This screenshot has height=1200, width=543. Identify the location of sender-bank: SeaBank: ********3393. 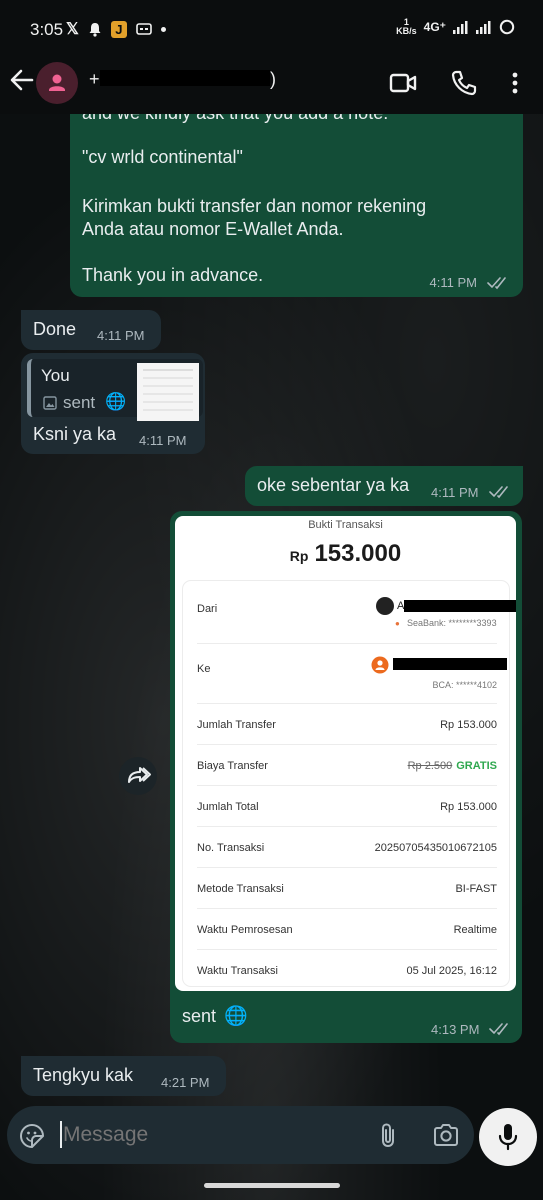
(452, 623).